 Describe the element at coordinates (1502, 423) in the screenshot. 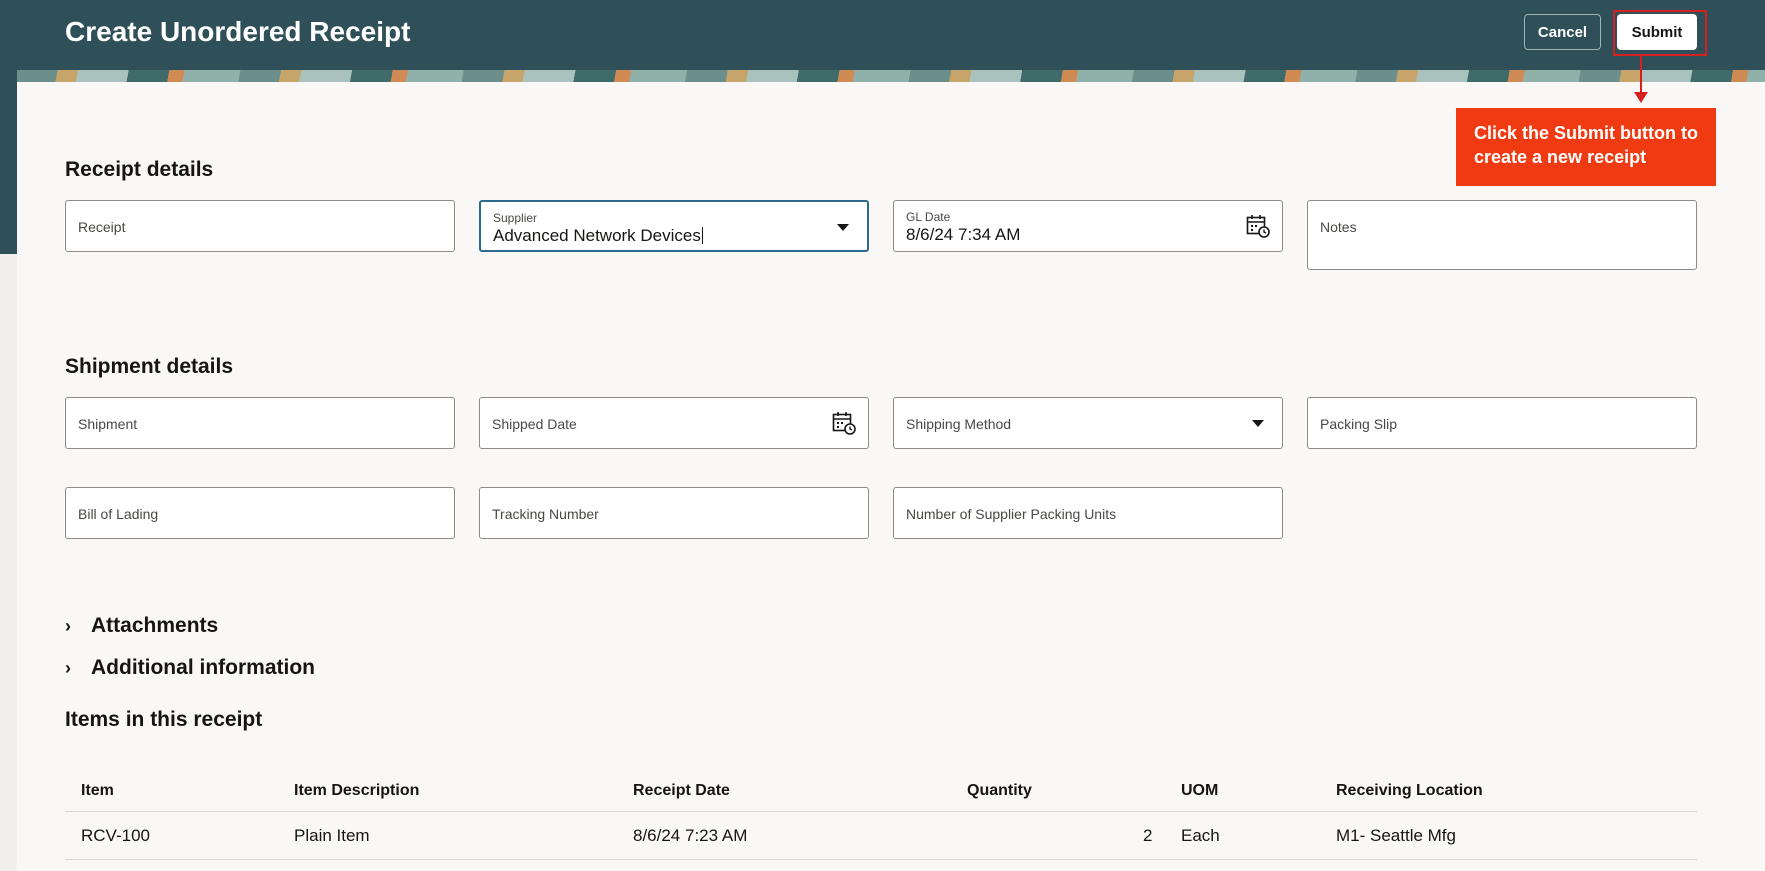

I see `packing-slip-input: Packing Slip` at that location.